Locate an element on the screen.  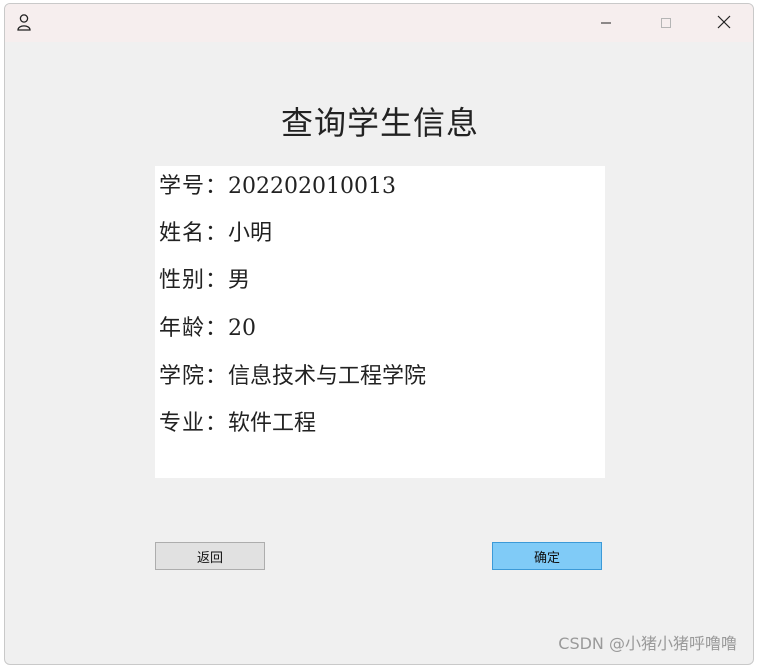
gender-label: 性别： is located at coordinates (194, 280).